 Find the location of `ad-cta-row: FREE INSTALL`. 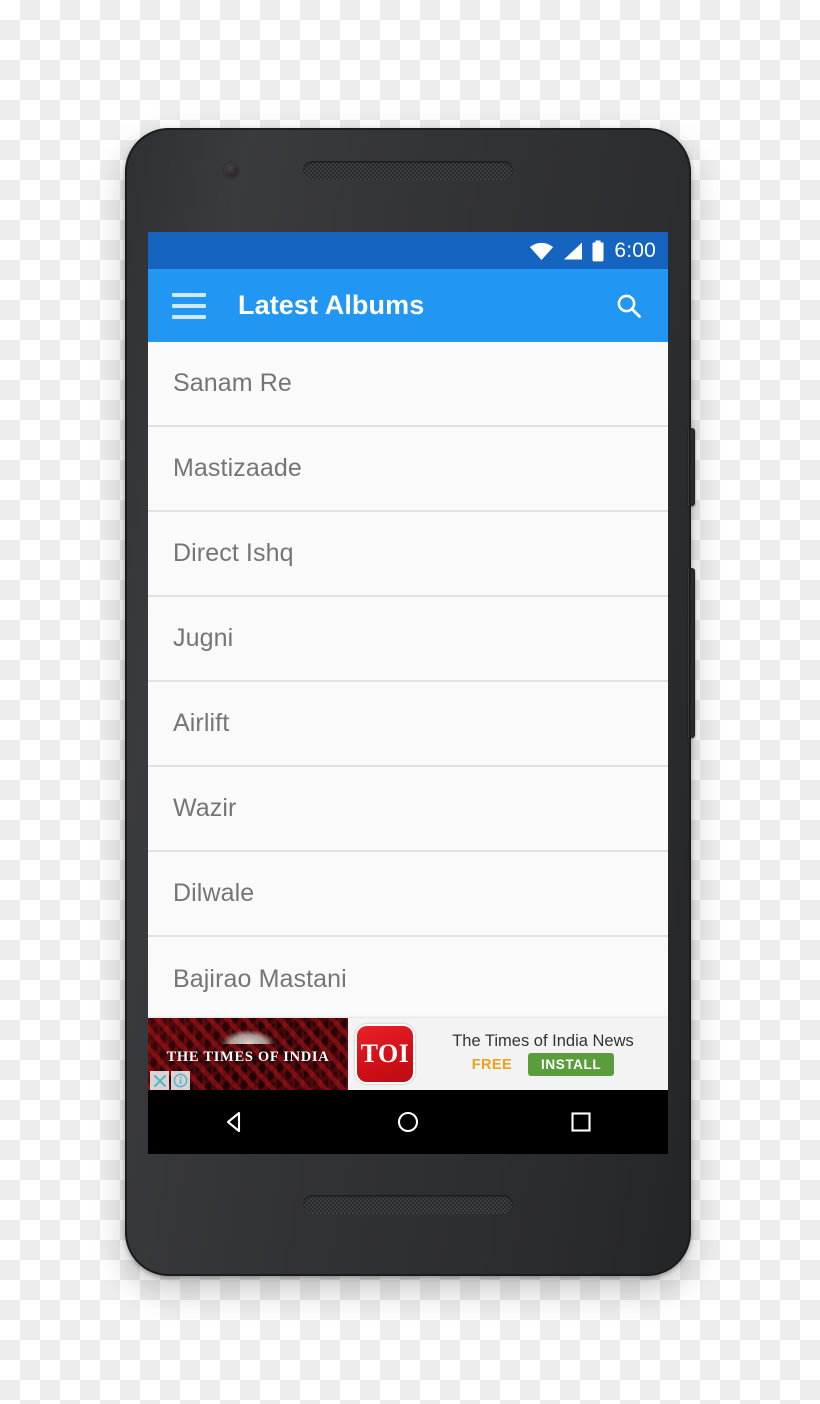

ad-cta-row: FREE INSTALL is located at coordinates (543, 1065).